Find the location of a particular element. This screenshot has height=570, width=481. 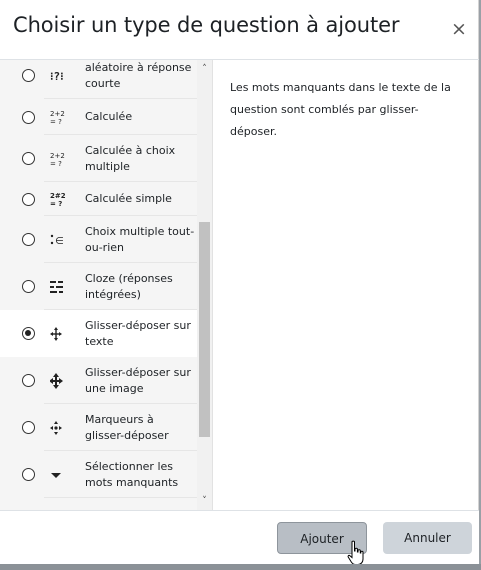

chevron-up-icon: ˄ is located at coordinates (204, 69).